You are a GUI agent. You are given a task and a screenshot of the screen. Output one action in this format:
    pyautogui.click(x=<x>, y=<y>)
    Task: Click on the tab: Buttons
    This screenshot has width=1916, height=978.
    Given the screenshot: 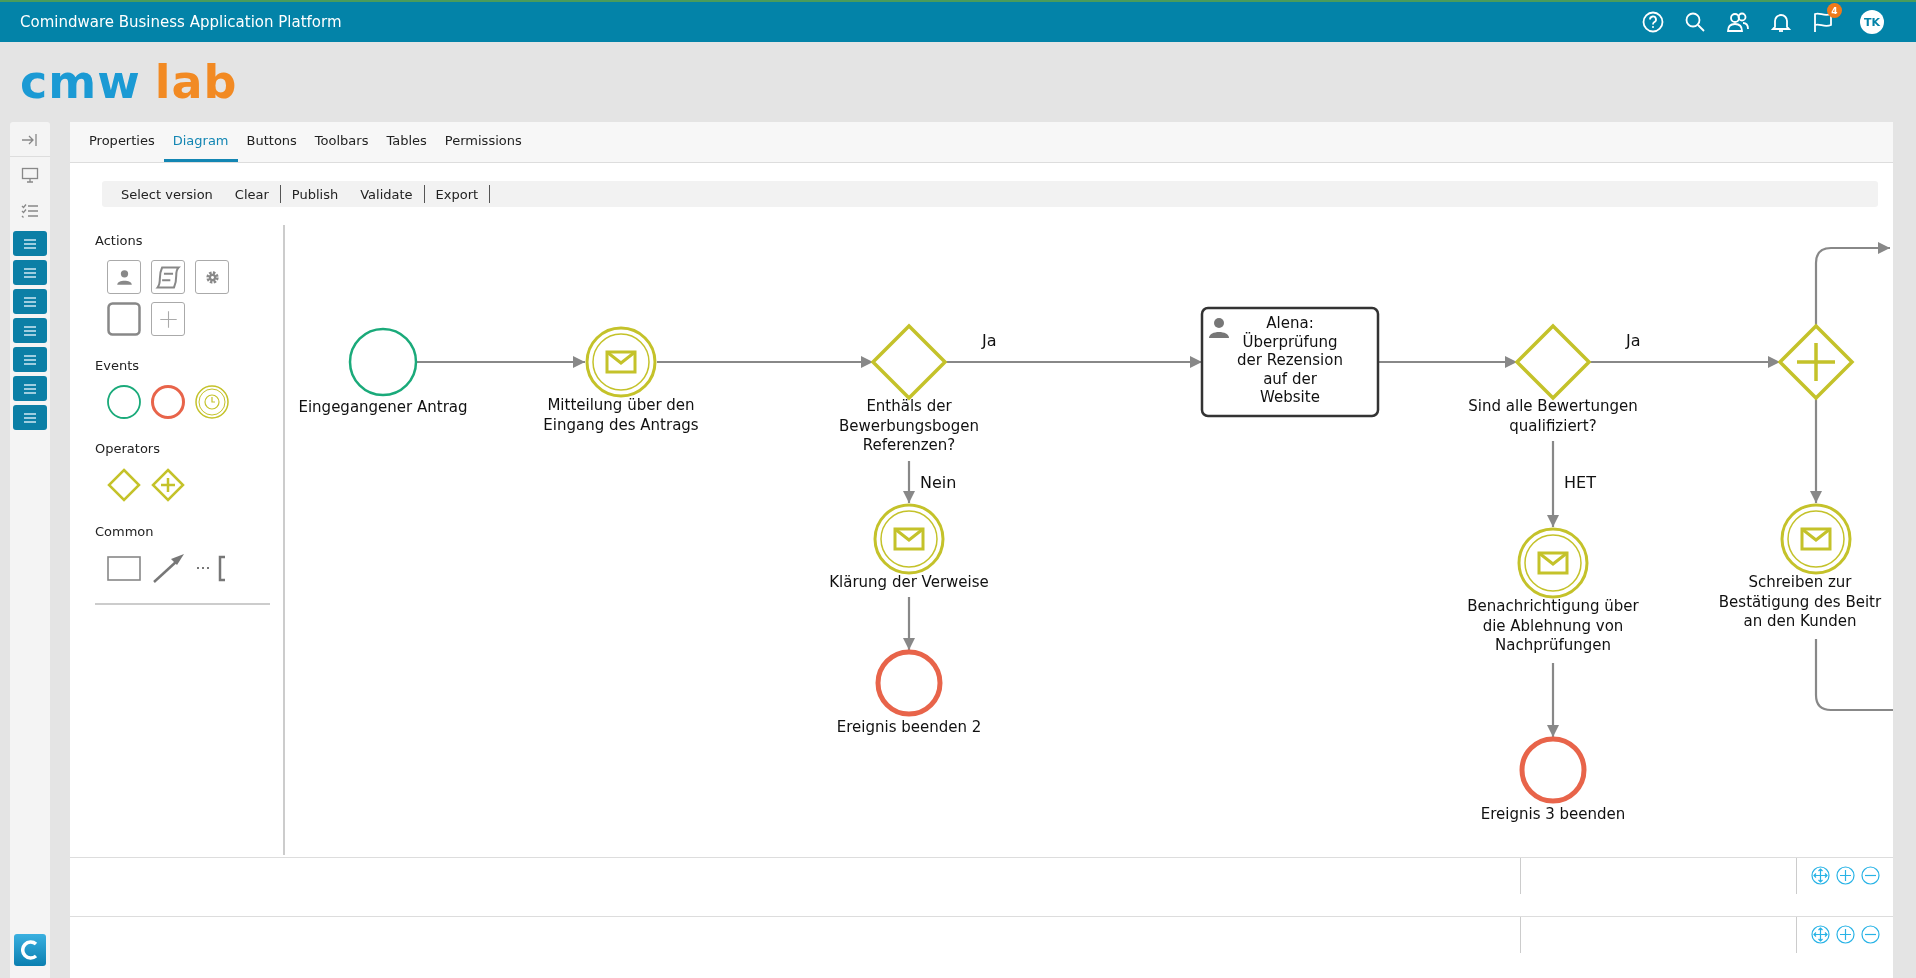 What is the action you would take?
    pyautogui.click(x=271, y=142)
    